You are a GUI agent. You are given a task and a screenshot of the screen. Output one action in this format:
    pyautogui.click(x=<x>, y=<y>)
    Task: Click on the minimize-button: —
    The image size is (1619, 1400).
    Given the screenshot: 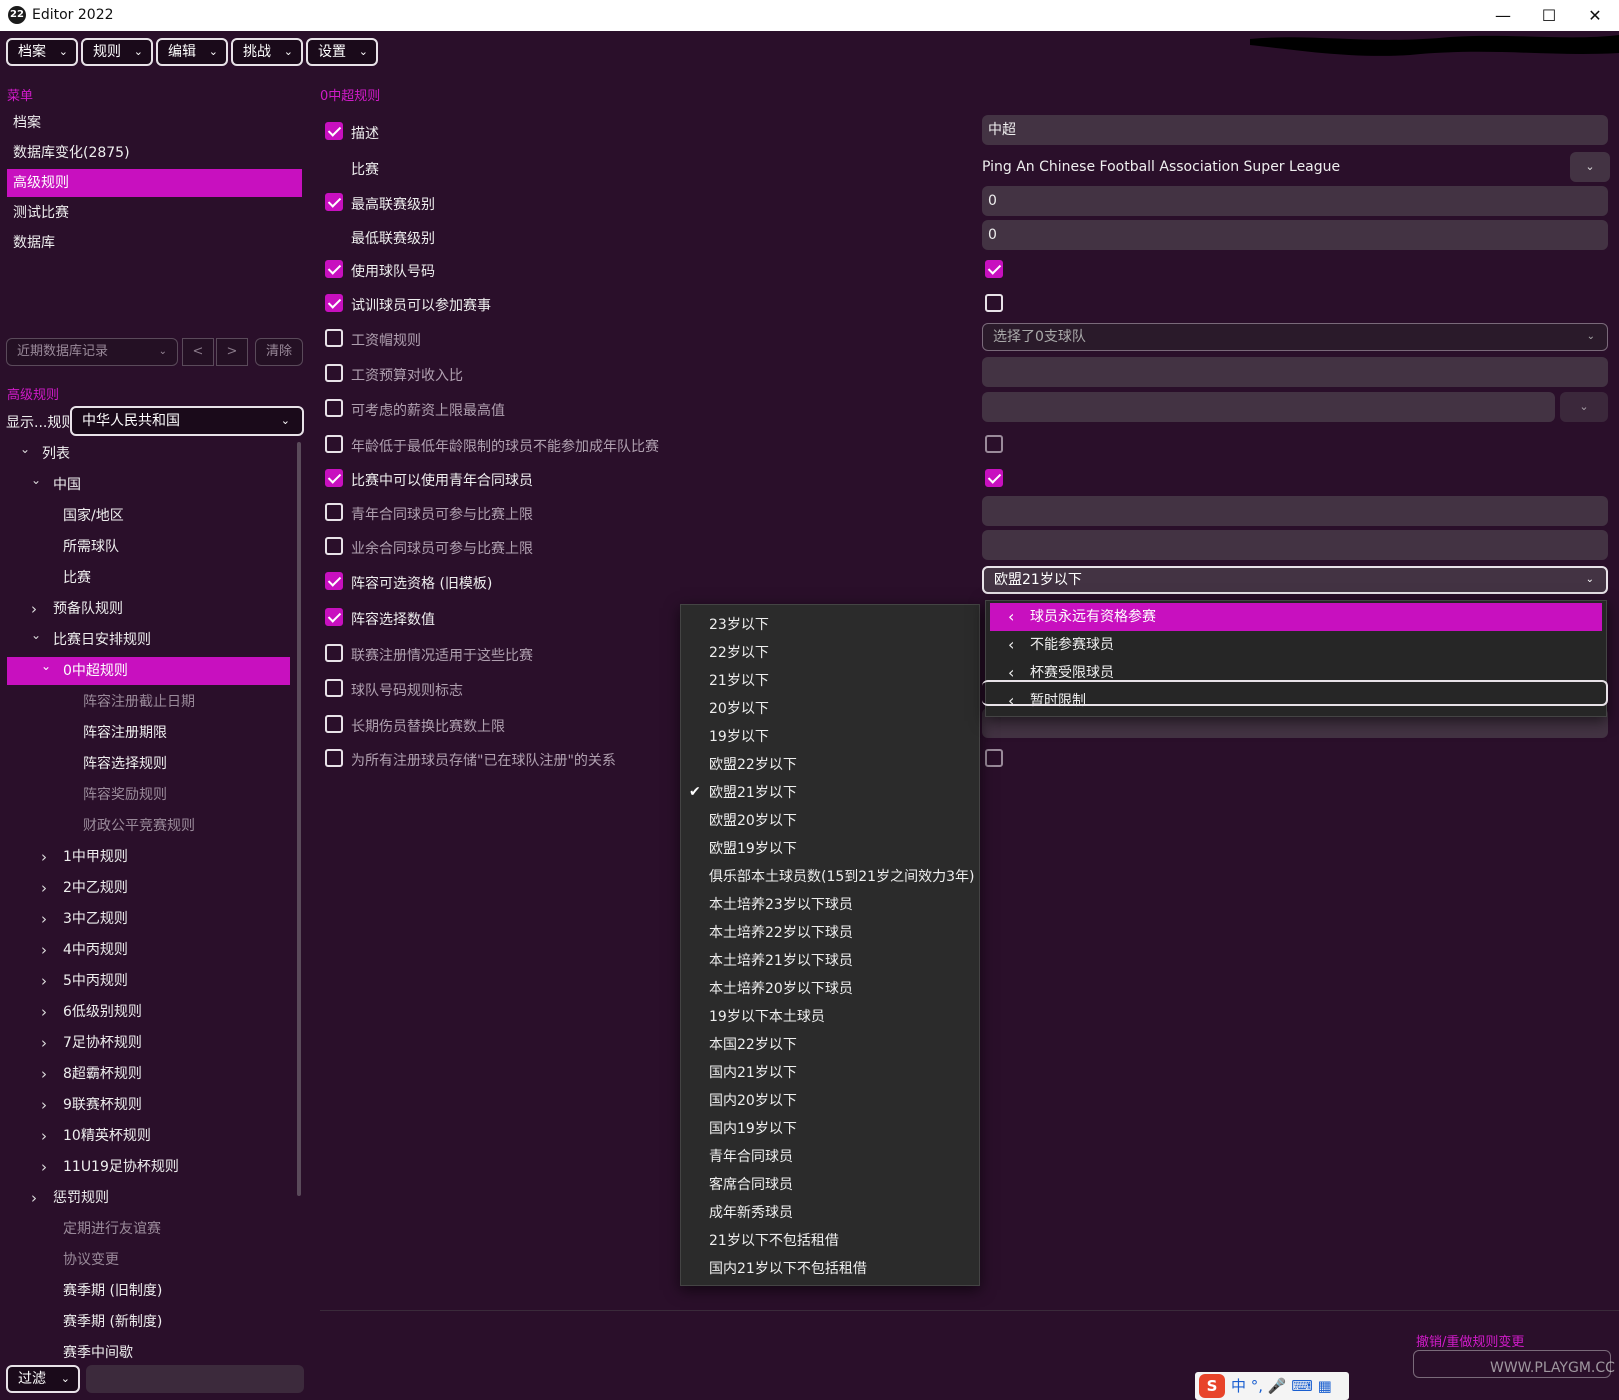 What is the action you would take?
    pyautogui.click(x=1503, y=15)
    